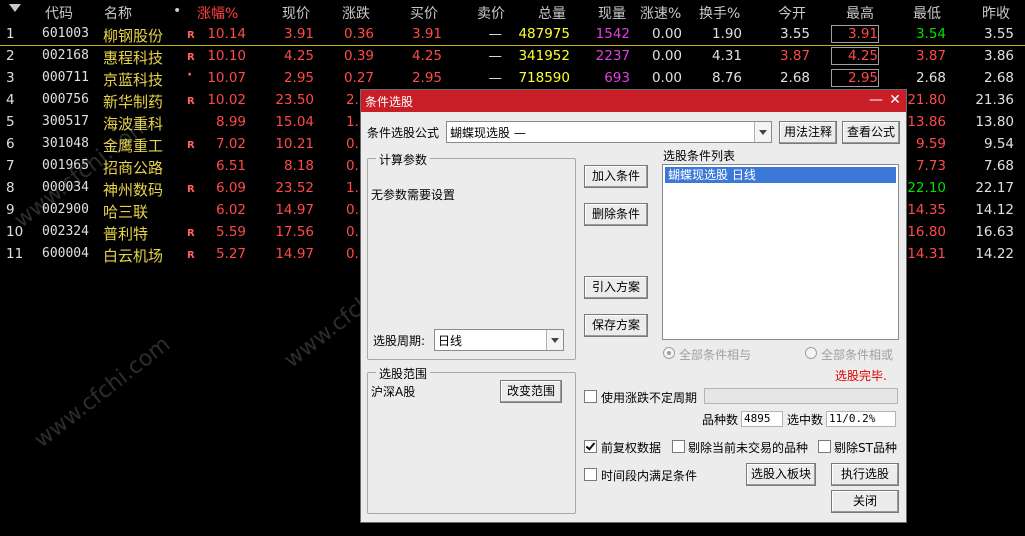 This screenshot has width=1025, height=536. I want to click on stock-code: 000711, so click(65, 77).